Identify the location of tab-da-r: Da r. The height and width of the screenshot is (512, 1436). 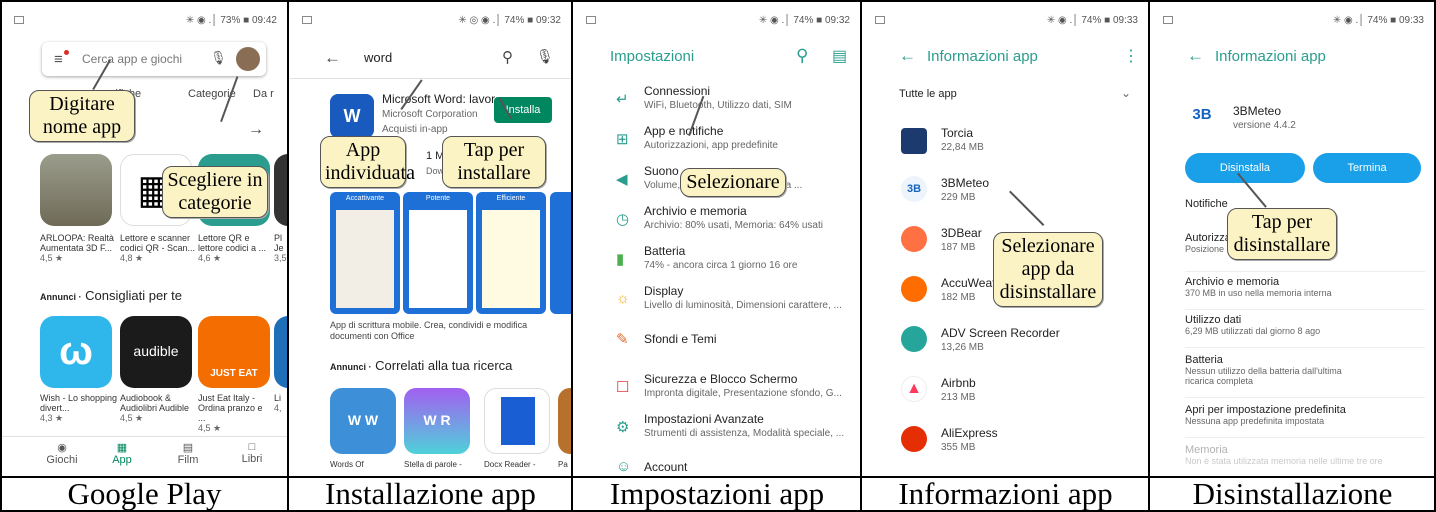
(263, 94).